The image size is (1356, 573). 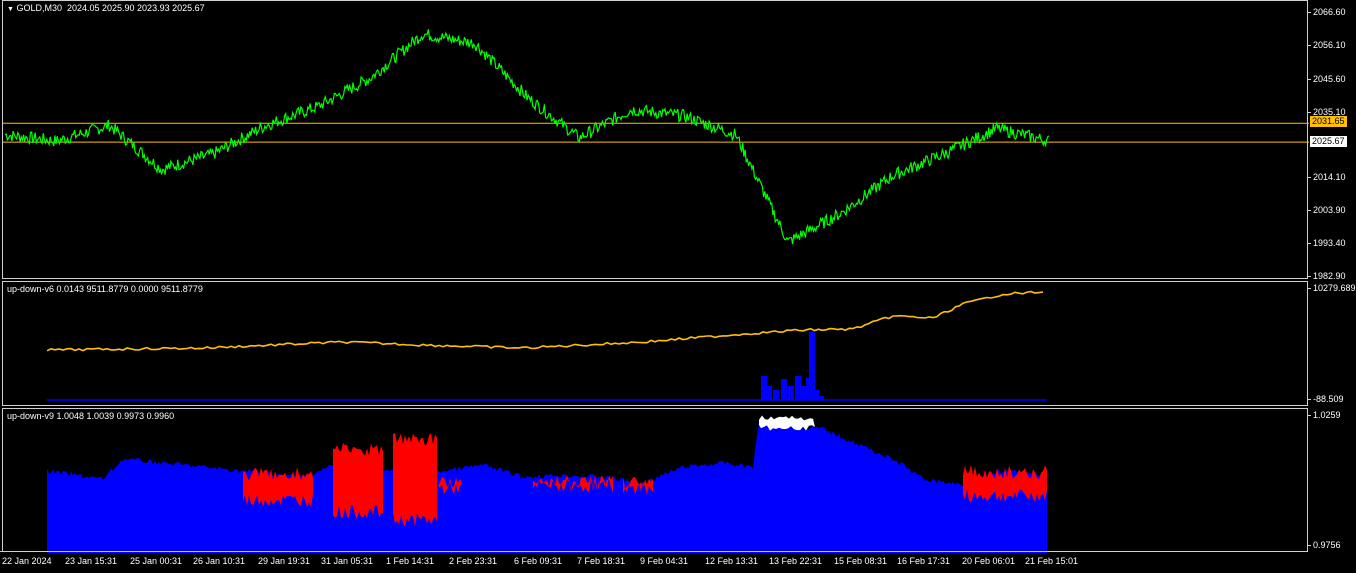 What do you see at coordinates (1328, 141) in the screenshot?
I see `current-price-tag: 2025.67` at bounding box center [1328, 141].